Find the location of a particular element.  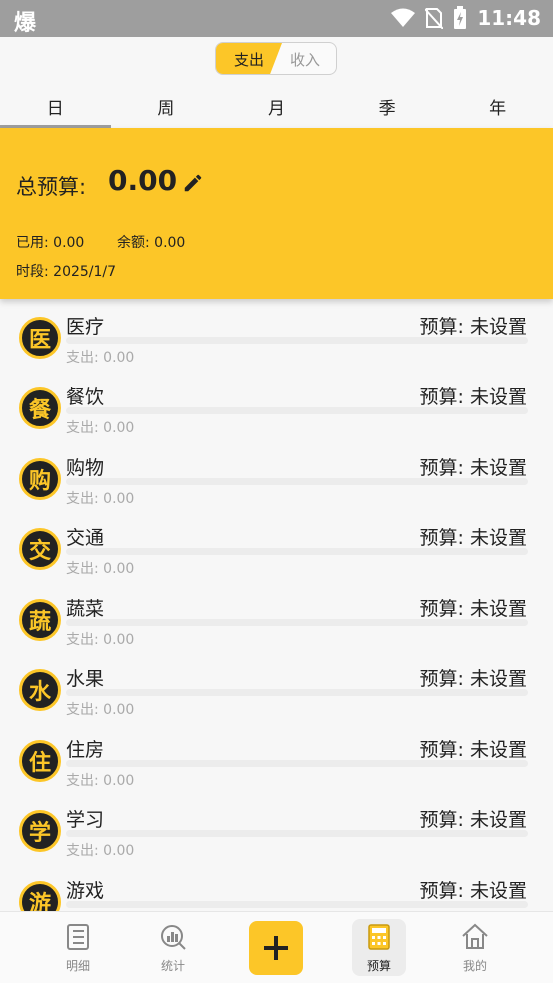

category-badge: 购 is located at coordinates (40, 479).